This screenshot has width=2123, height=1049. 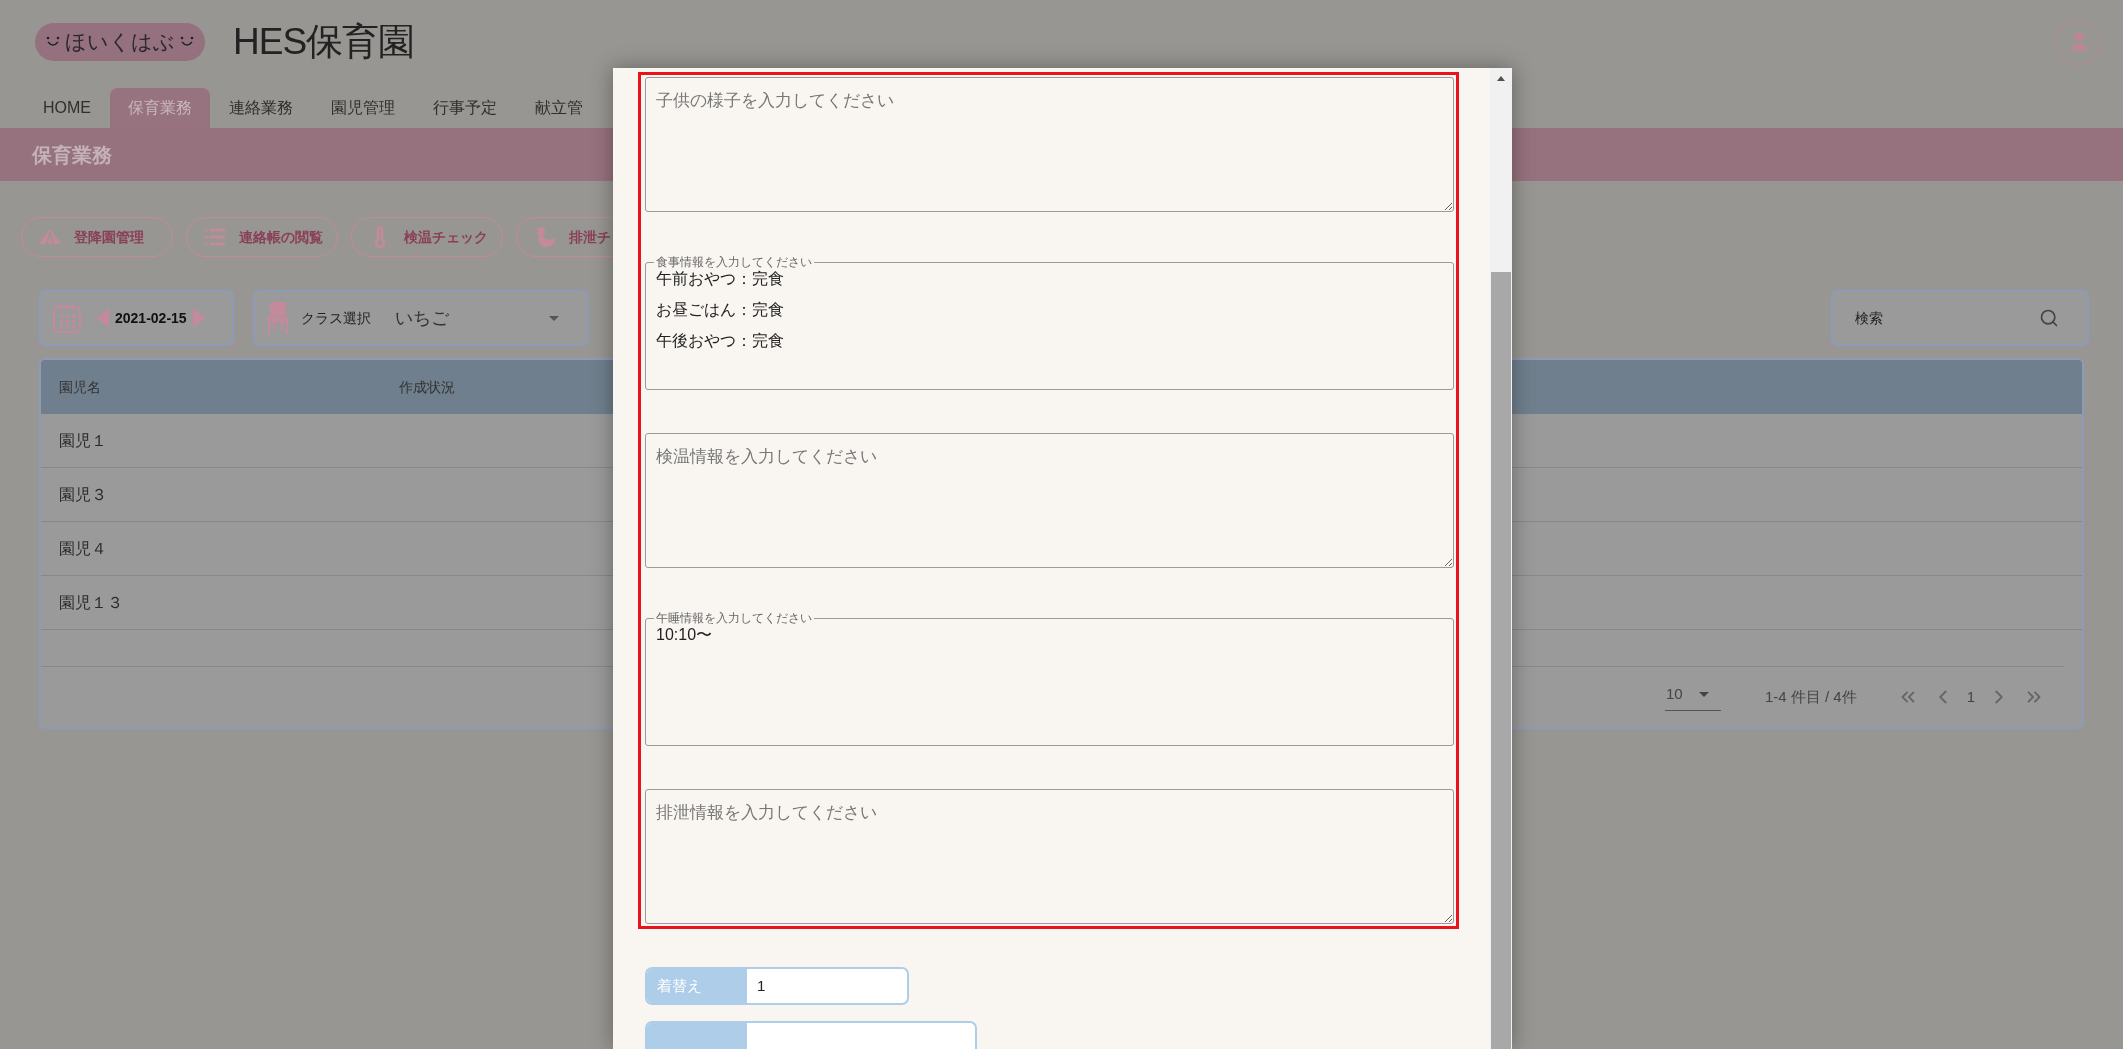 What do you see at coordinates (151, 318) in the screenshot?
I see `date-value: 2021-02-15` at bounding box center [151, 318].